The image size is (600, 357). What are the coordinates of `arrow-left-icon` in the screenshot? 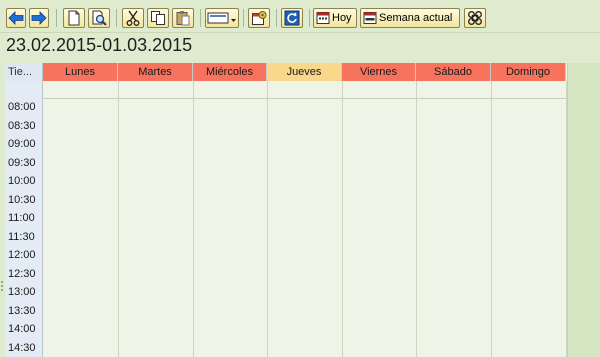 It's located at (16, 18).